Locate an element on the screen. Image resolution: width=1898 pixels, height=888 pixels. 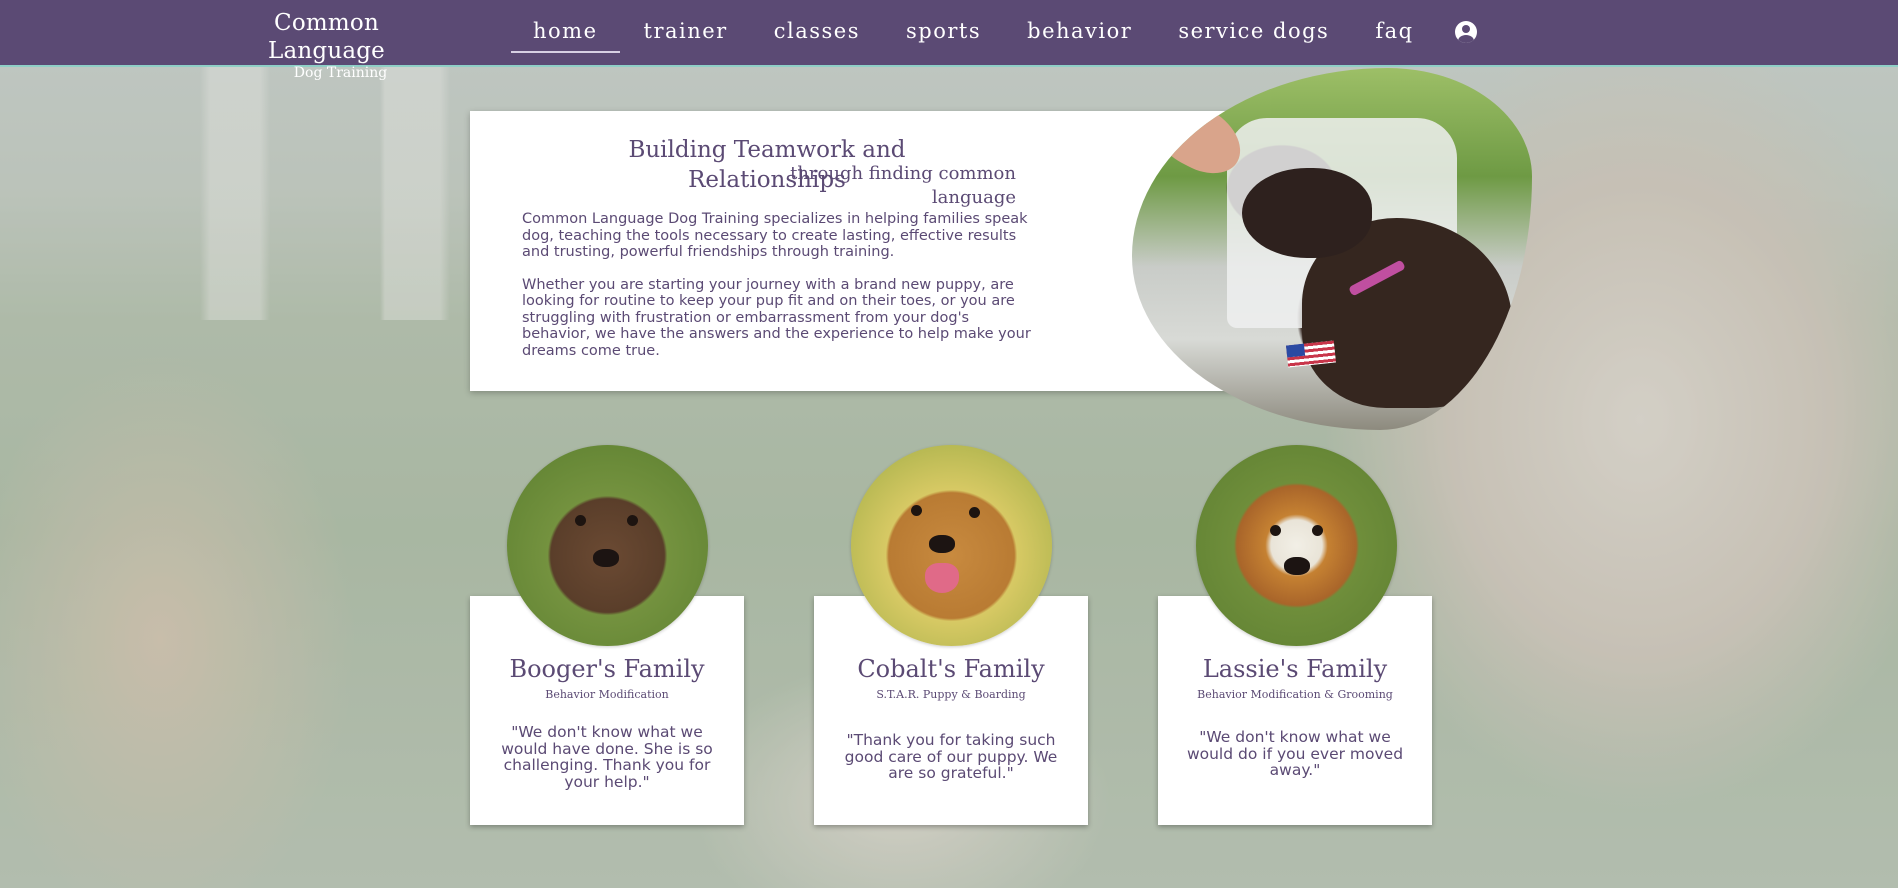
nav-classes: classes is located at coordinates (817, 32).